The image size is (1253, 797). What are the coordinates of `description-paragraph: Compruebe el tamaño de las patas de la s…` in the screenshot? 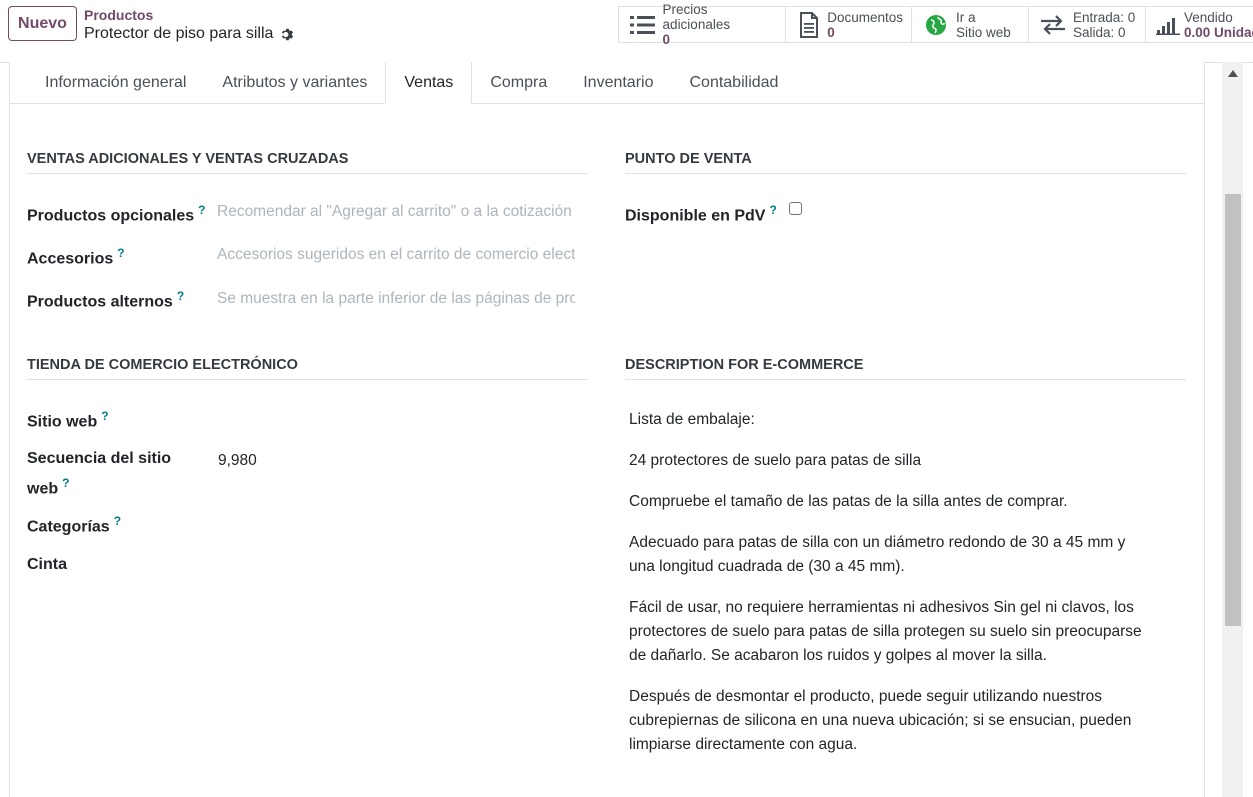 It's located at (848, 501).